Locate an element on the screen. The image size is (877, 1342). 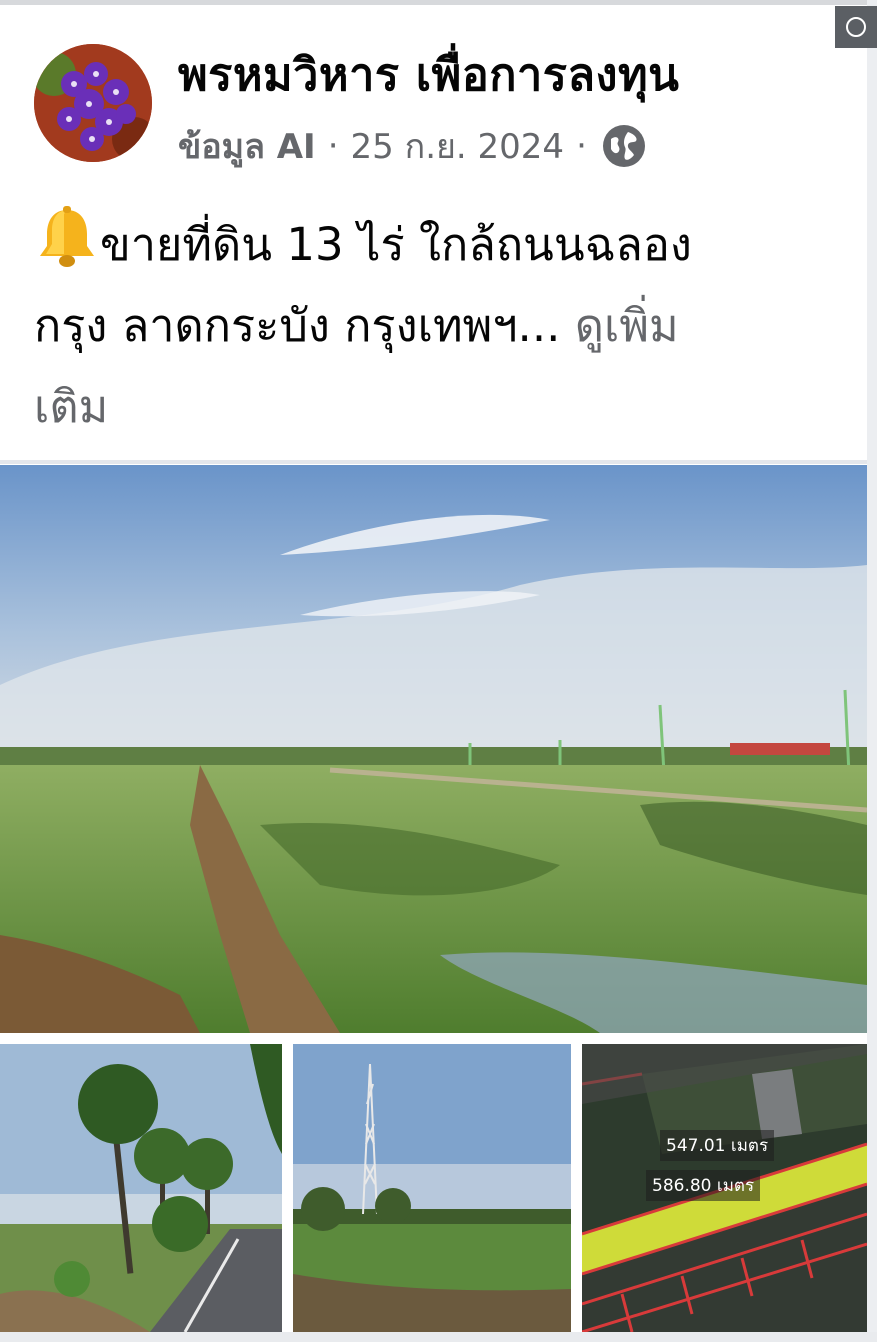
bell-icon is located at coordinates (67, 236).